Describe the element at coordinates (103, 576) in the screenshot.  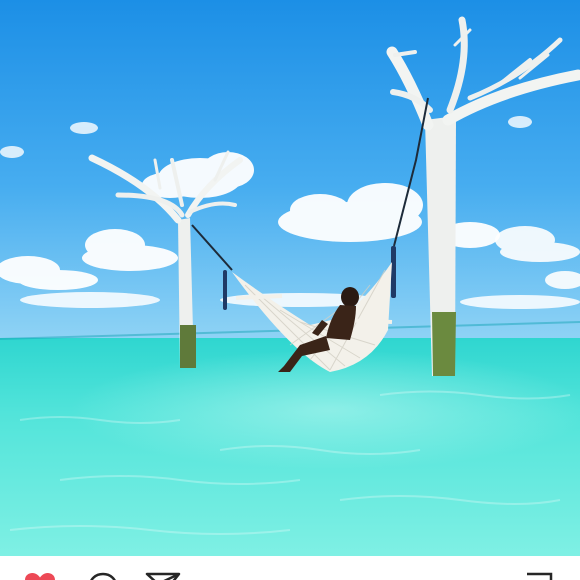
I see `comment-icon` at that location.